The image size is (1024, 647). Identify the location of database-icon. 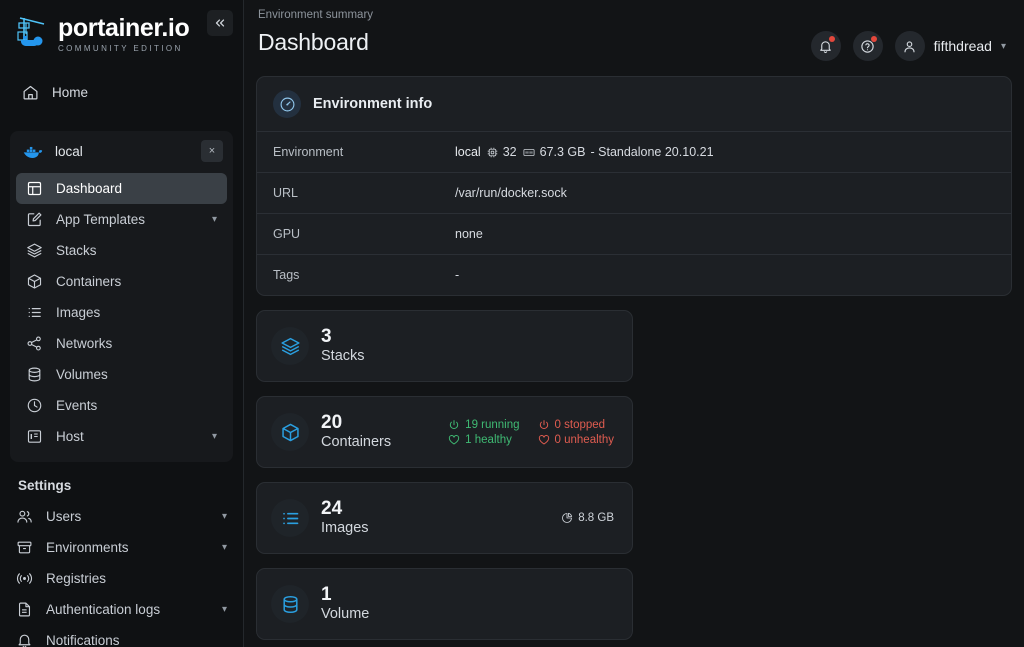
(290, 604).